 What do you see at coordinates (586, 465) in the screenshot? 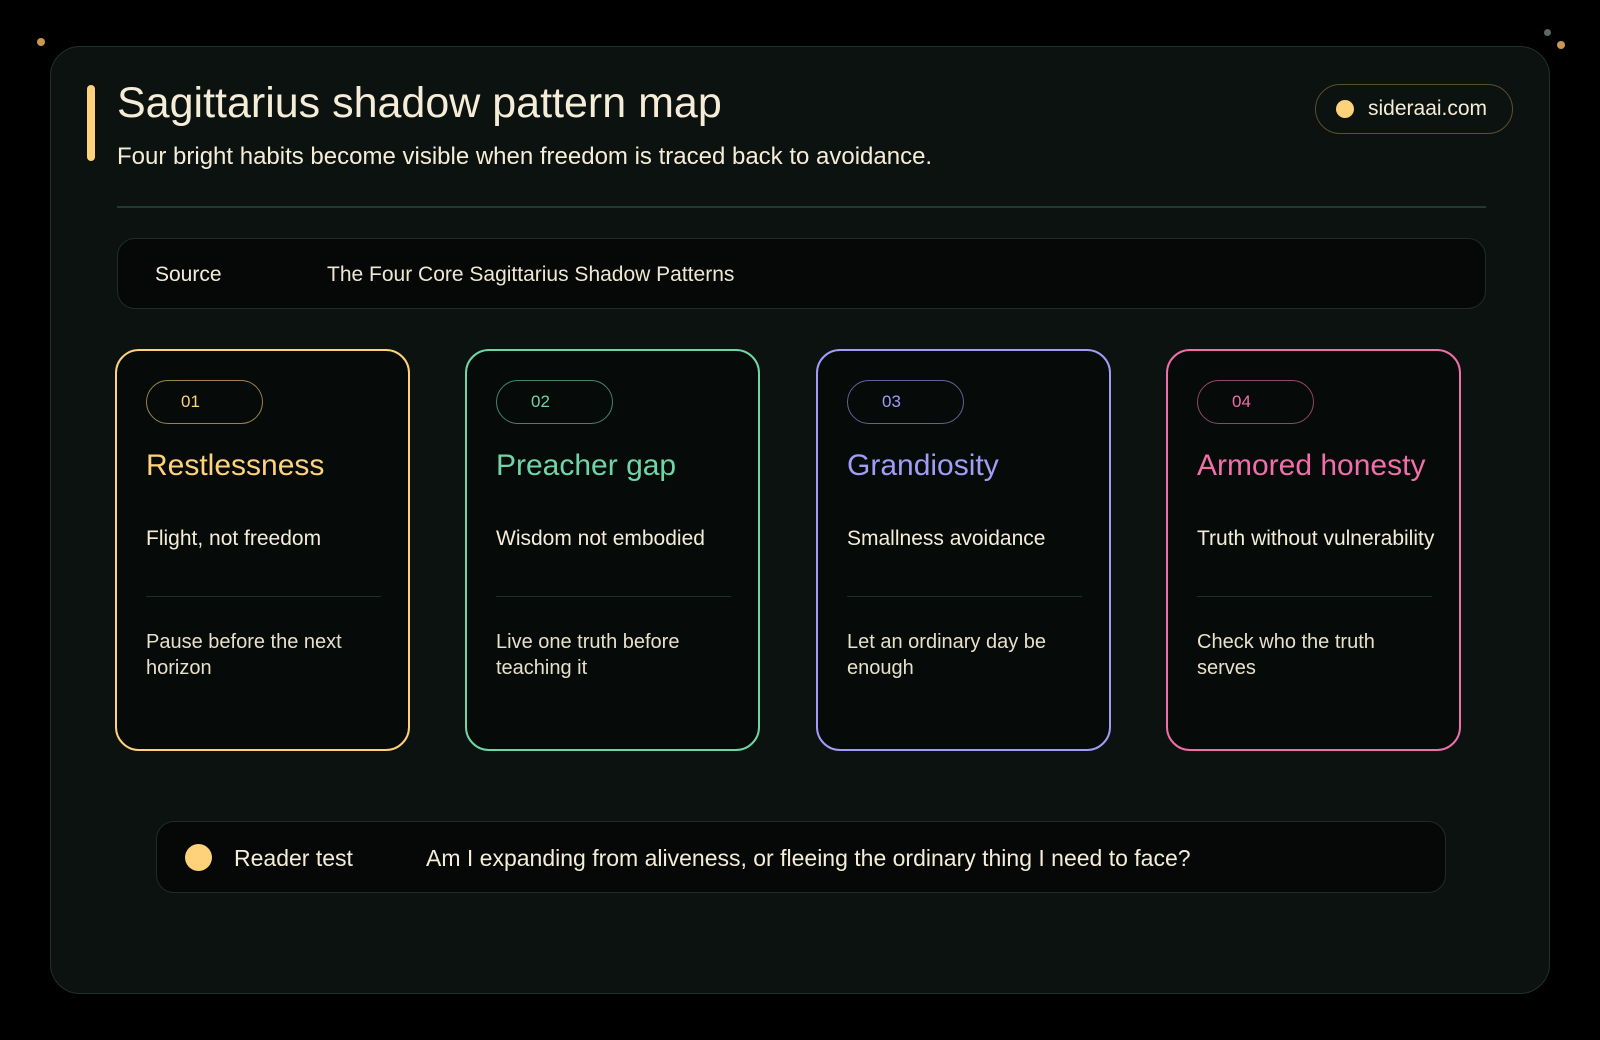
I see `card-title: Preacher gap` at bounding box center [586, 465].